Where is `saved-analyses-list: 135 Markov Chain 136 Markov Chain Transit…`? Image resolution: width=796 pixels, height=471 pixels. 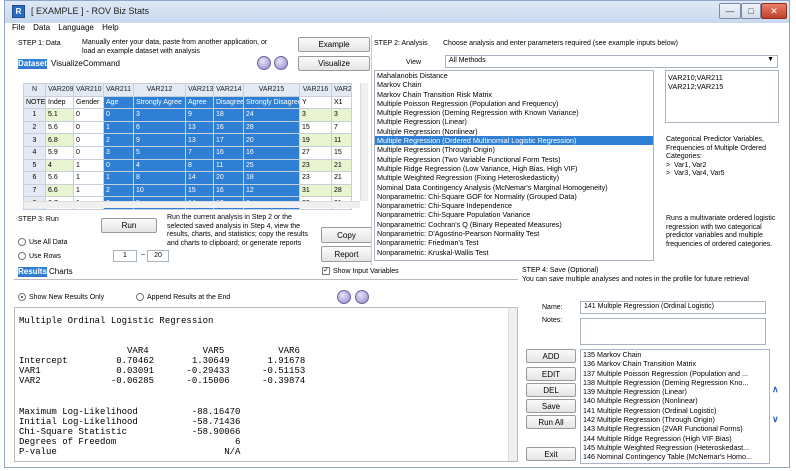 saved-analyses-list: 135 Markov Chain 136 Markov Chain Transit… is located at coordinates (675, 406).